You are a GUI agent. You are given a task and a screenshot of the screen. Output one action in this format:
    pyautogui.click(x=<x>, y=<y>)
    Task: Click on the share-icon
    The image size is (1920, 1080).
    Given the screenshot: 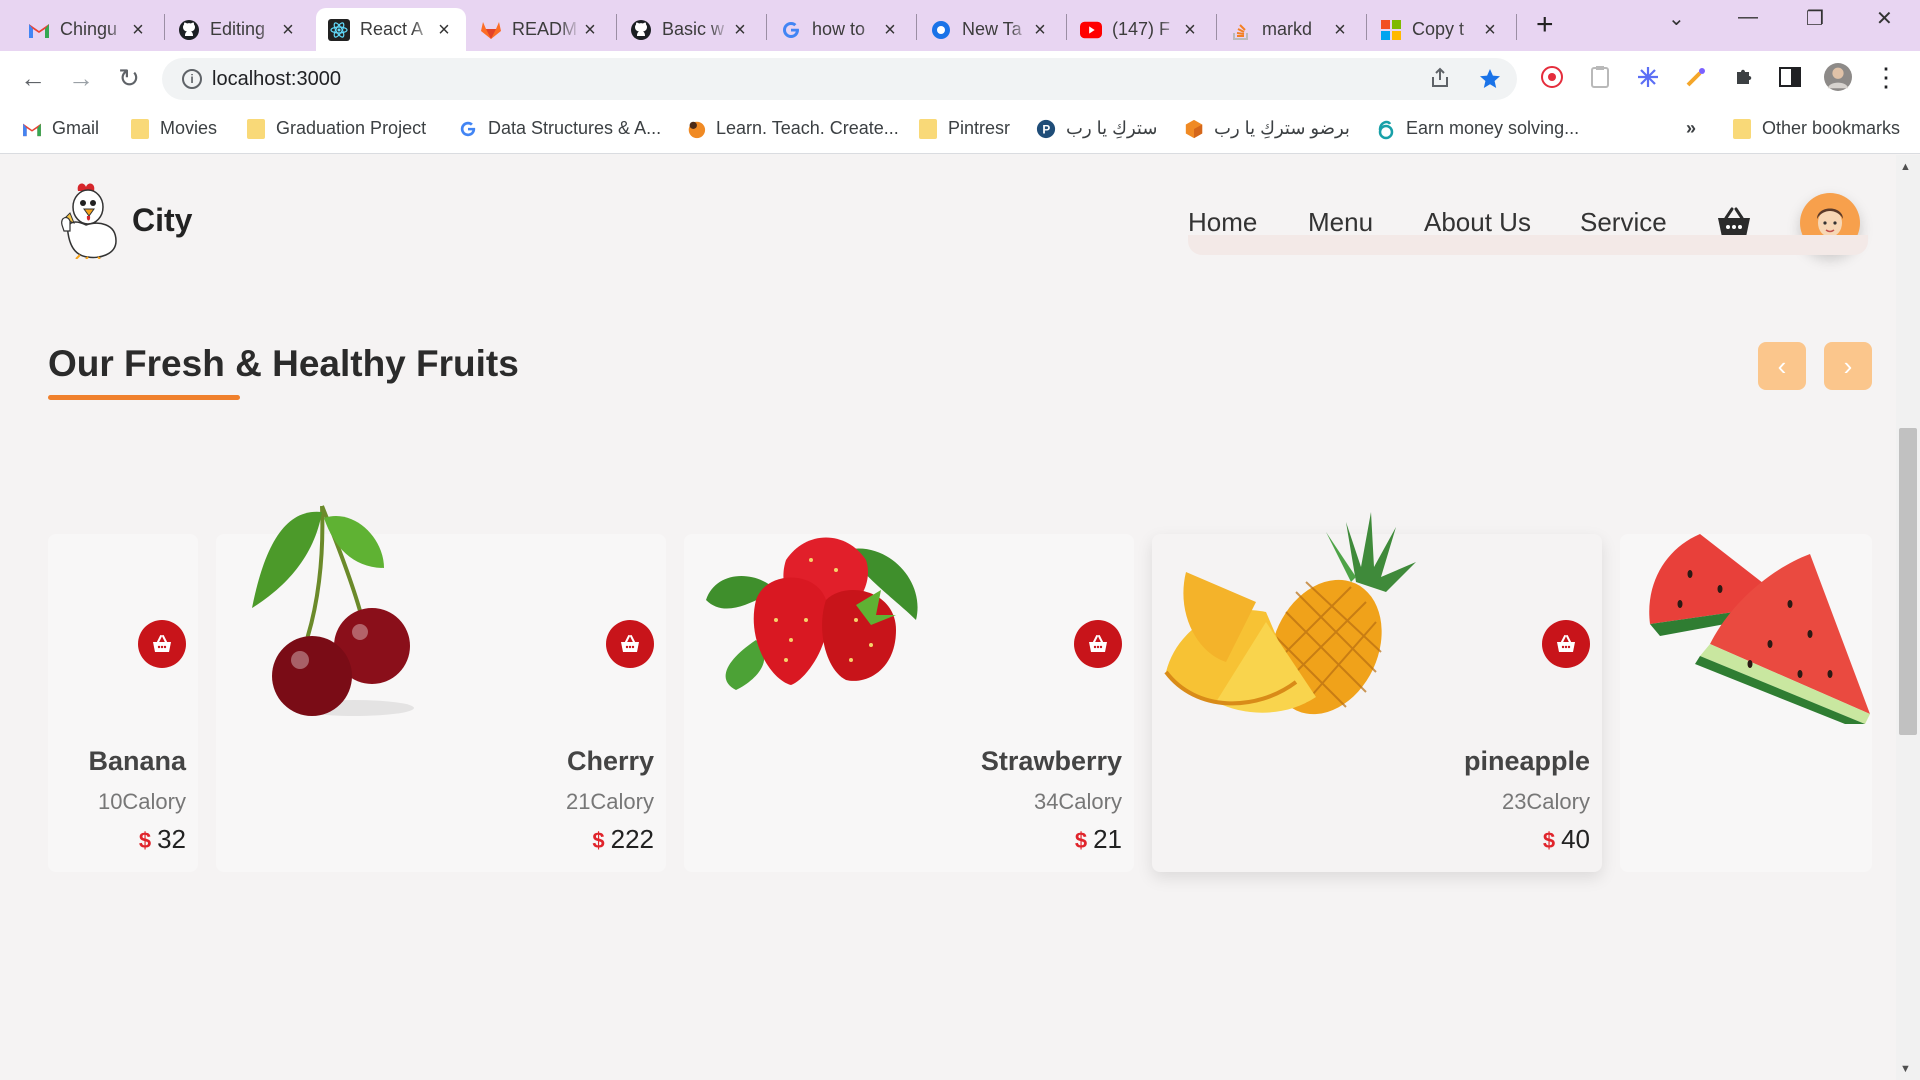 What is the action you would take?
    pyautogui.click(x=1441, y=81)
    